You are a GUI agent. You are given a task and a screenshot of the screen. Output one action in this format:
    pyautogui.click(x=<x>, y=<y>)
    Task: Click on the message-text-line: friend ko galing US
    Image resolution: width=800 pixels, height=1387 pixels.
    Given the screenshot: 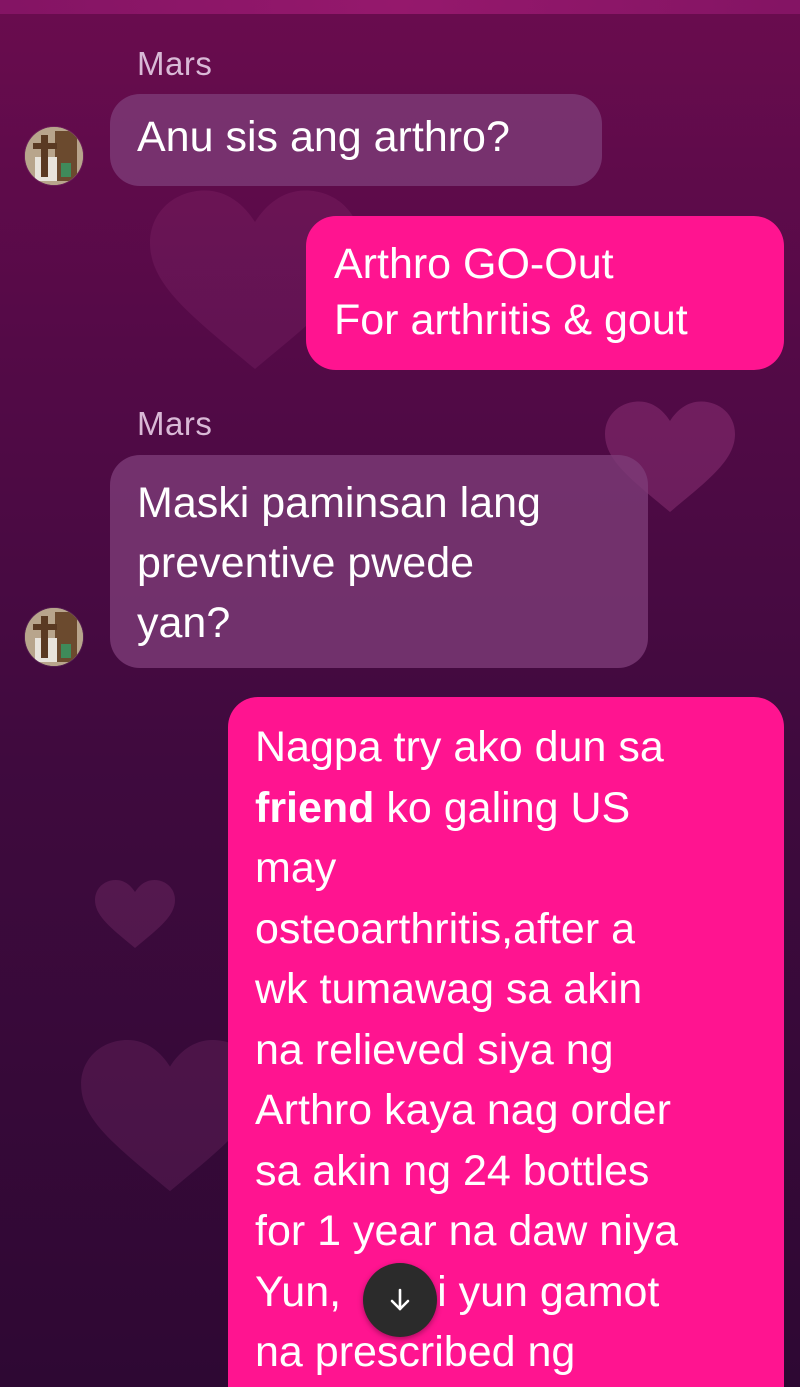 What is the action you would take?
    pyautogui.click(x=519, y=808)
    